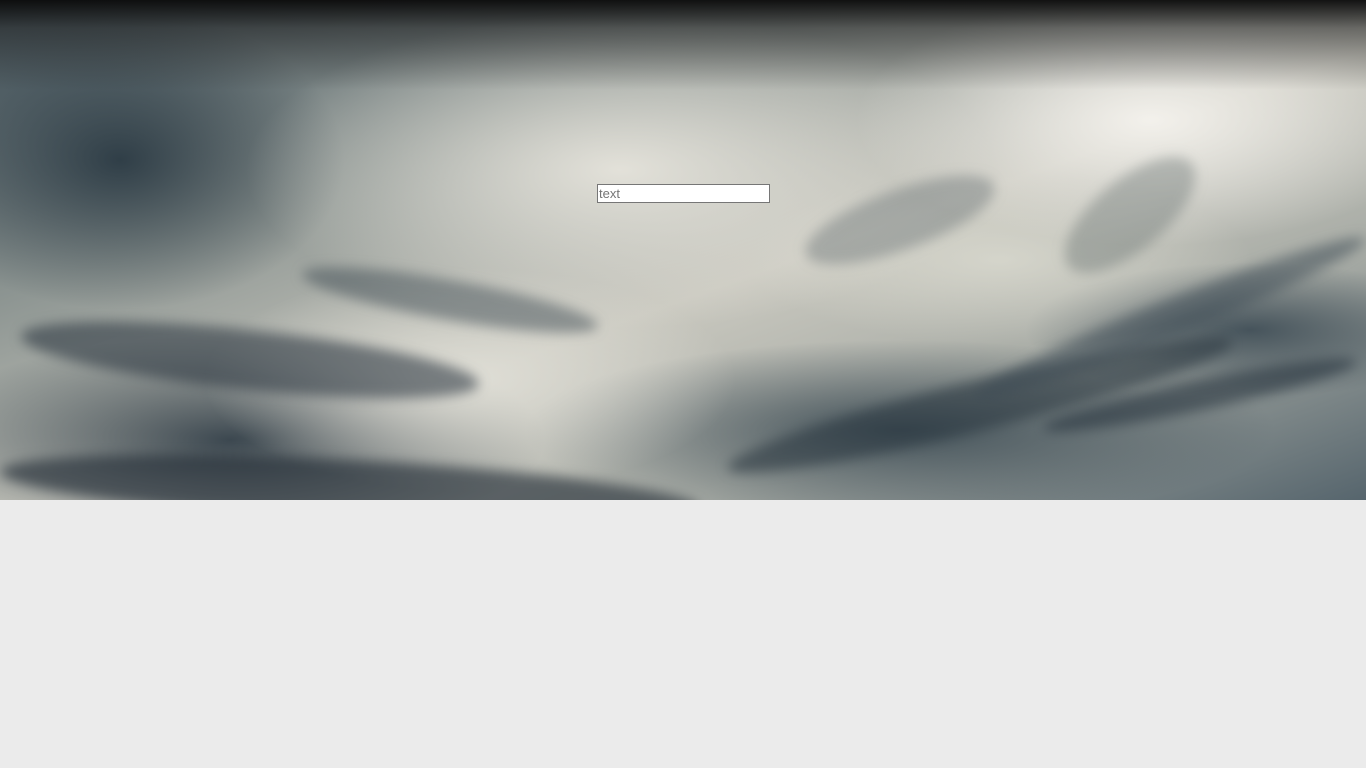  I want to click on text-input, so click(683, 193).